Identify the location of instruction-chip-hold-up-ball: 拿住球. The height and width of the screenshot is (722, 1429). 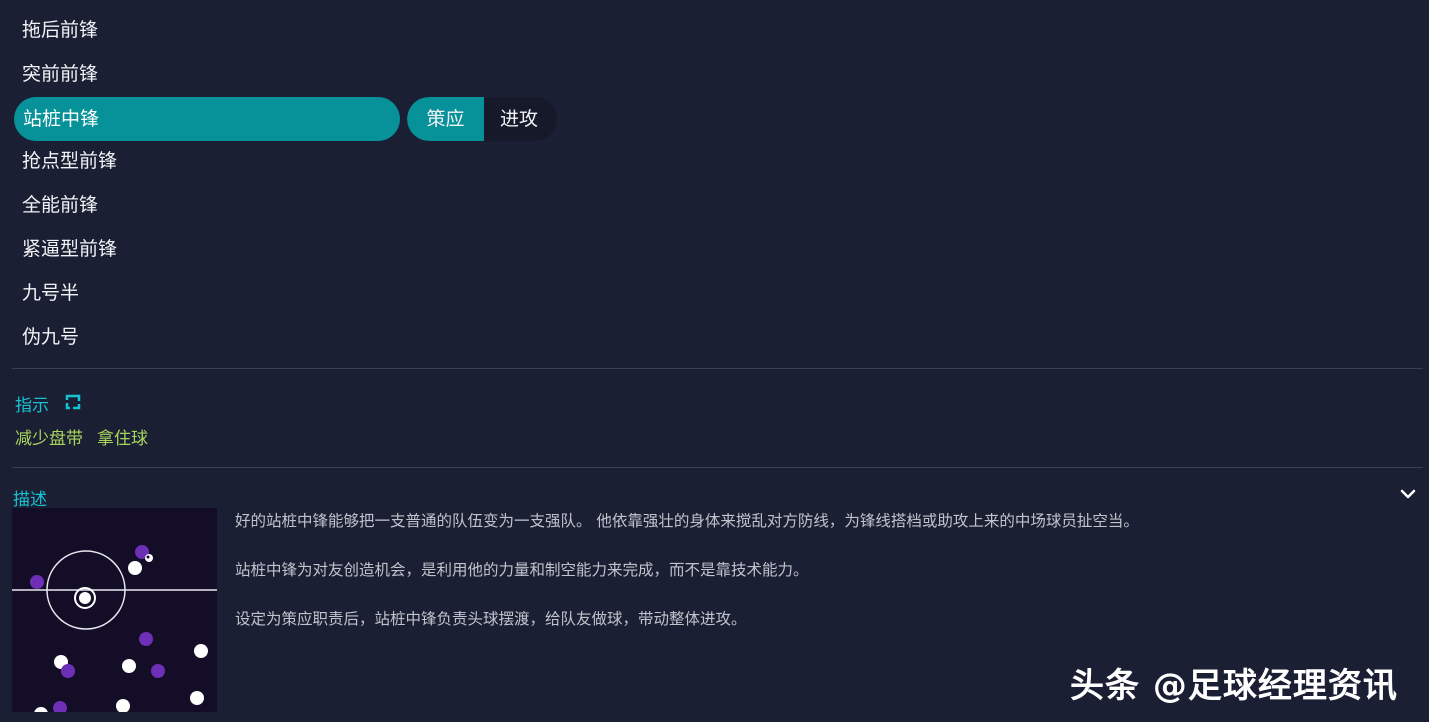
(122, 436).